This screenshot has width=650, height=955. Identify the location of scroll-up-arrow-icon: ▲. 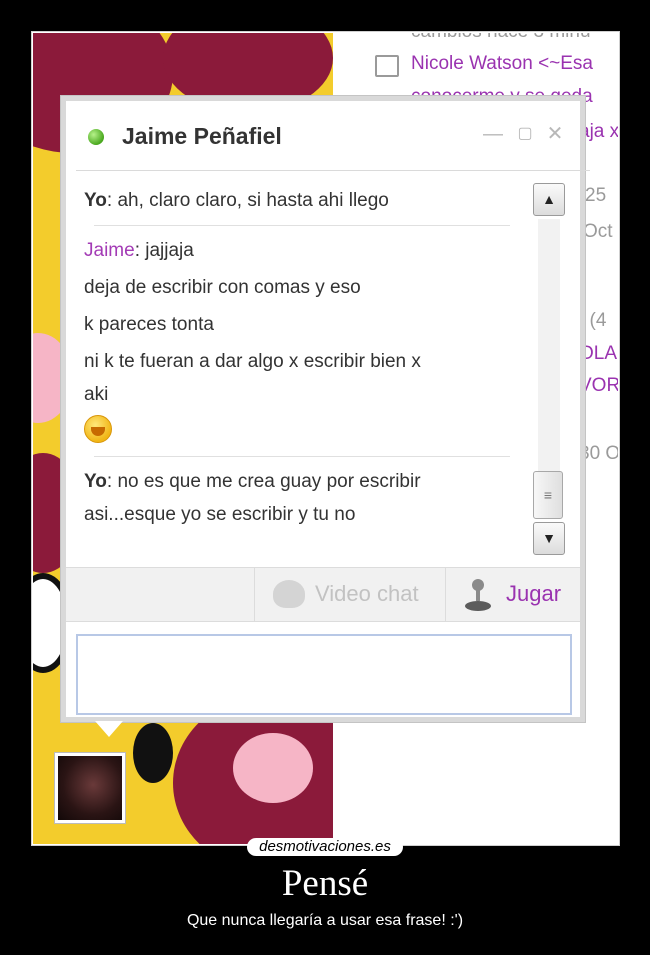
(549, 199).